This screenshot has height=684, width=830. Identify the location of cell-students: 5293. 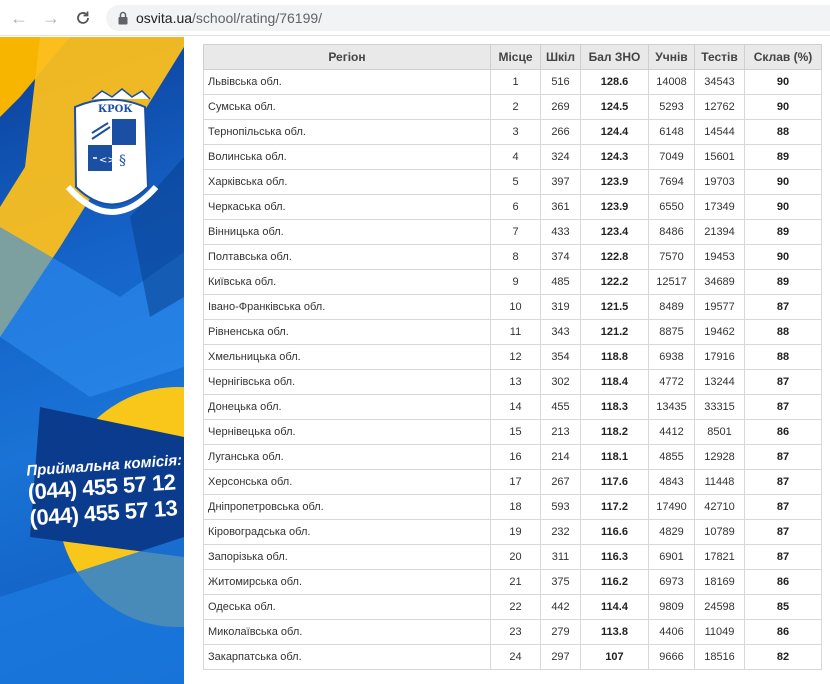
(671, 107).